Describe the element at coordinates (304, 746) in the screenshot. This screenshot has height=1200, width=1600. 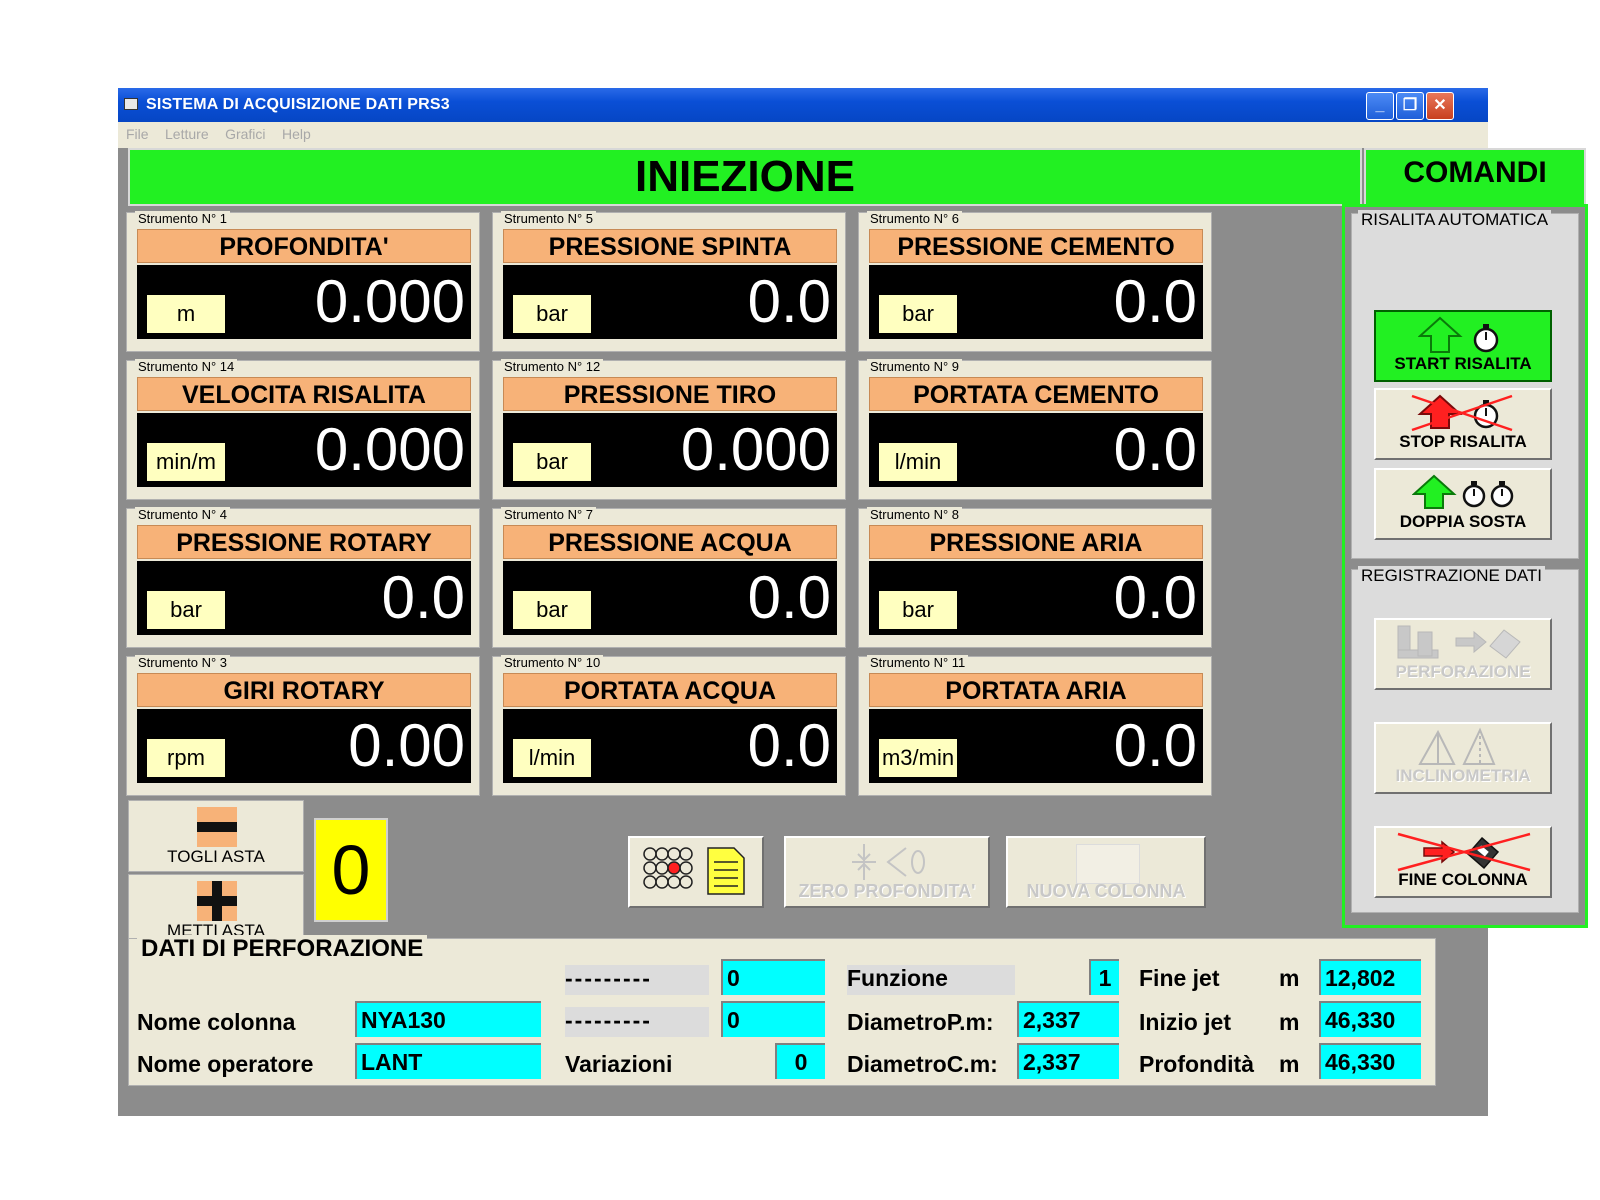
I see `instrument-display: rpm 0.00` at that location.